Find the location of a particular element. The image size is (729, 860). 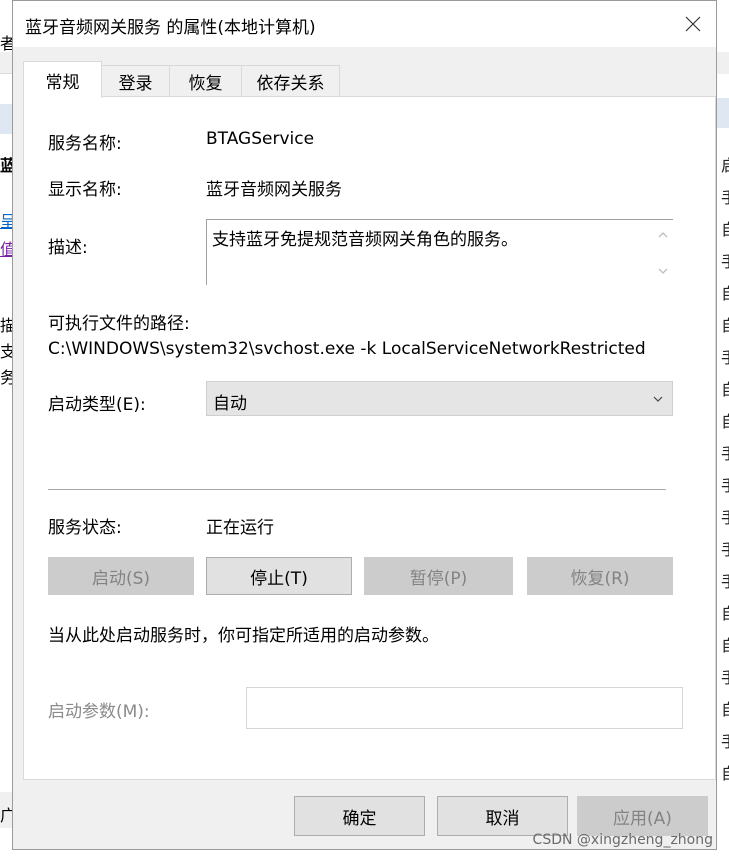

tab-general: 常规 is located at coordinates (62, 79).